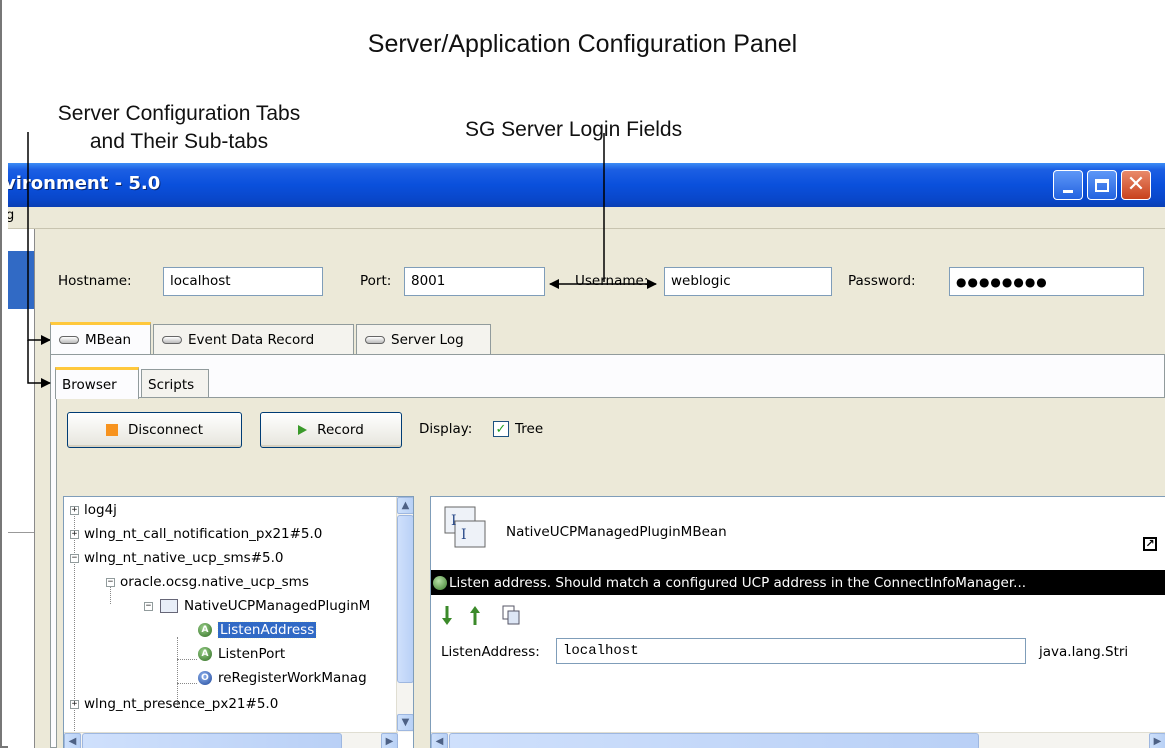 This screenshot has width=1165, height=748. What do you see at coordinates (89, 384) in the screenshot?
I see `subtab-label: Browser` at bounding box center [89, 384].